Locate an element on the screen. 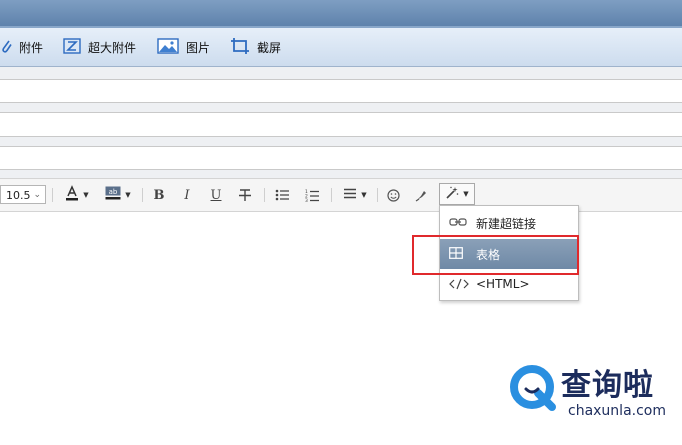  attach-label: 附件 is located at coordinates (31, 47).